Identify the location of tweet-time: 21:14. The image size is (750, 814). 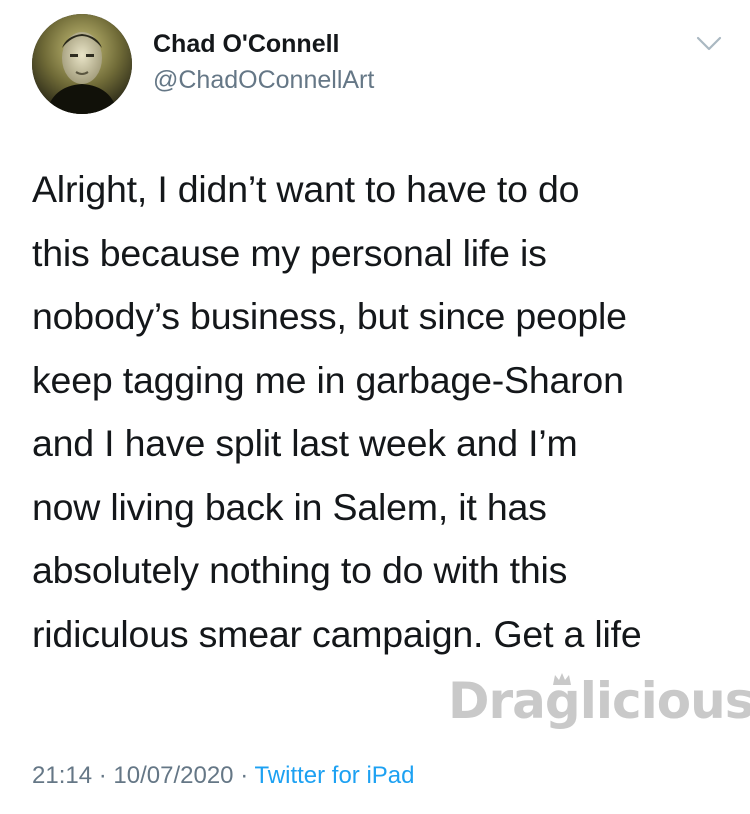
(62, 775).